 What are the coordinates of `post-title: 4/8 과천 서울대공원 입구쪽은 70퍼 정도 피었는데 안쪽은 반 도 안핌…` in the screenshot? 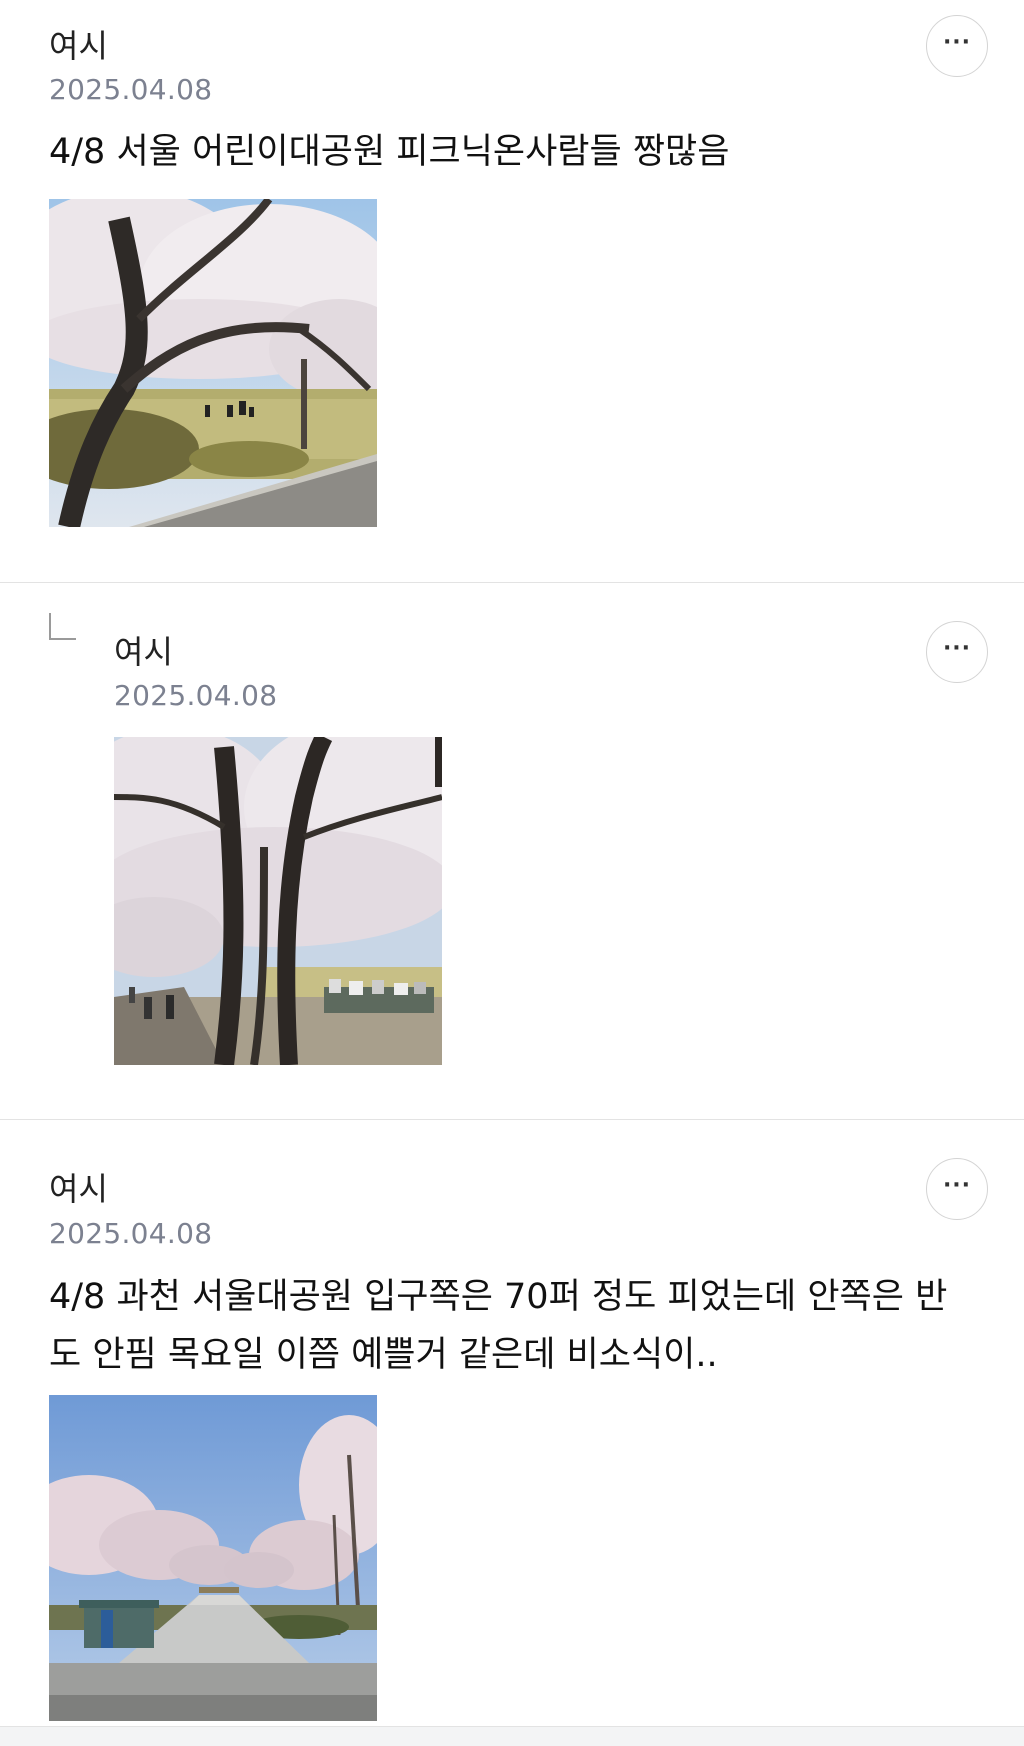 It's located at (519, 1326).